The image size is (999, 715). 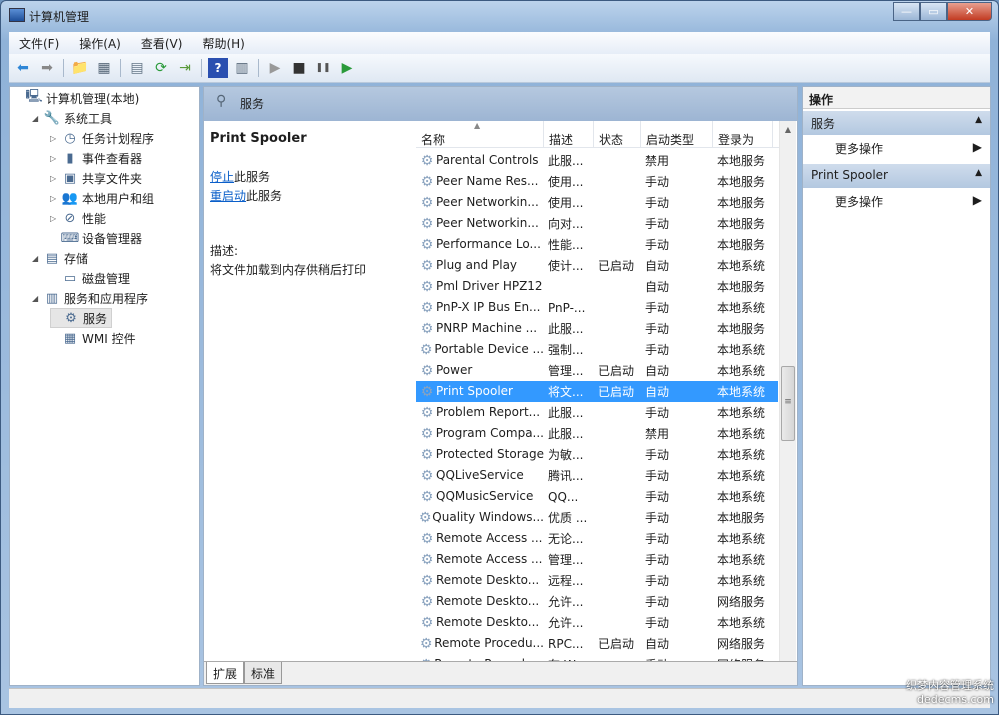 I want to click on refresh-icon: ⟳, so click(x=161, y=68).